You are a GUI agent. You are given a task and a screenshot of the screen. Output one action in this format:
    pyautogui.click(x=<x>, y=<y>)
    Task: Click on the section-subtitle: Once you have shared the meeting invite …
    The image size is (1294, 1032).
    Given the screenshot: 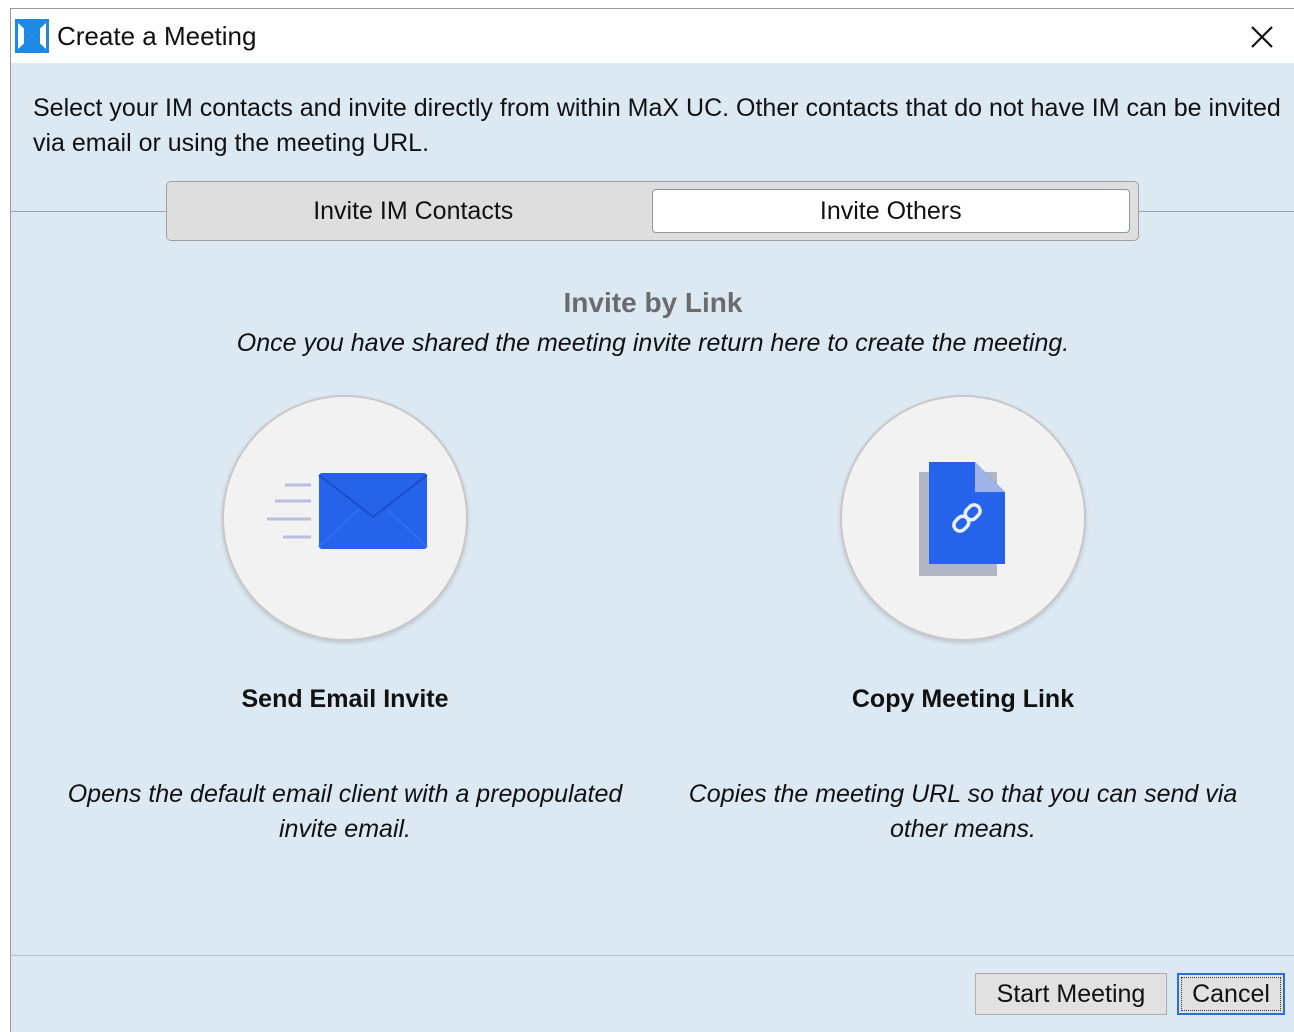 What is the action you would take?
    pyautogui.click(x=653, y=343)
    